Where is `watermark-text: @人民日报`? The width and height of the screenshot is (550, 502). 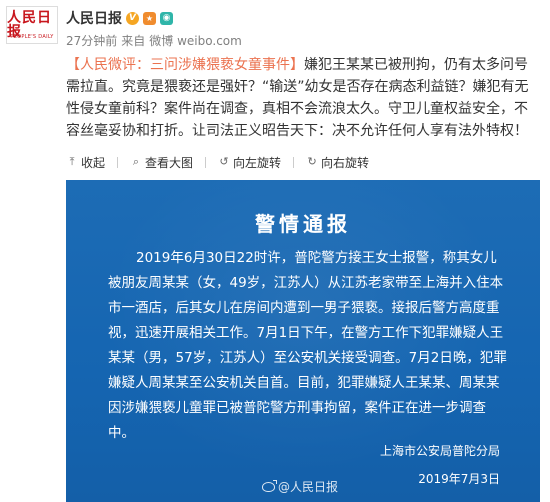
watermark-text: @人民日报 is located at coordinates (308, 487).